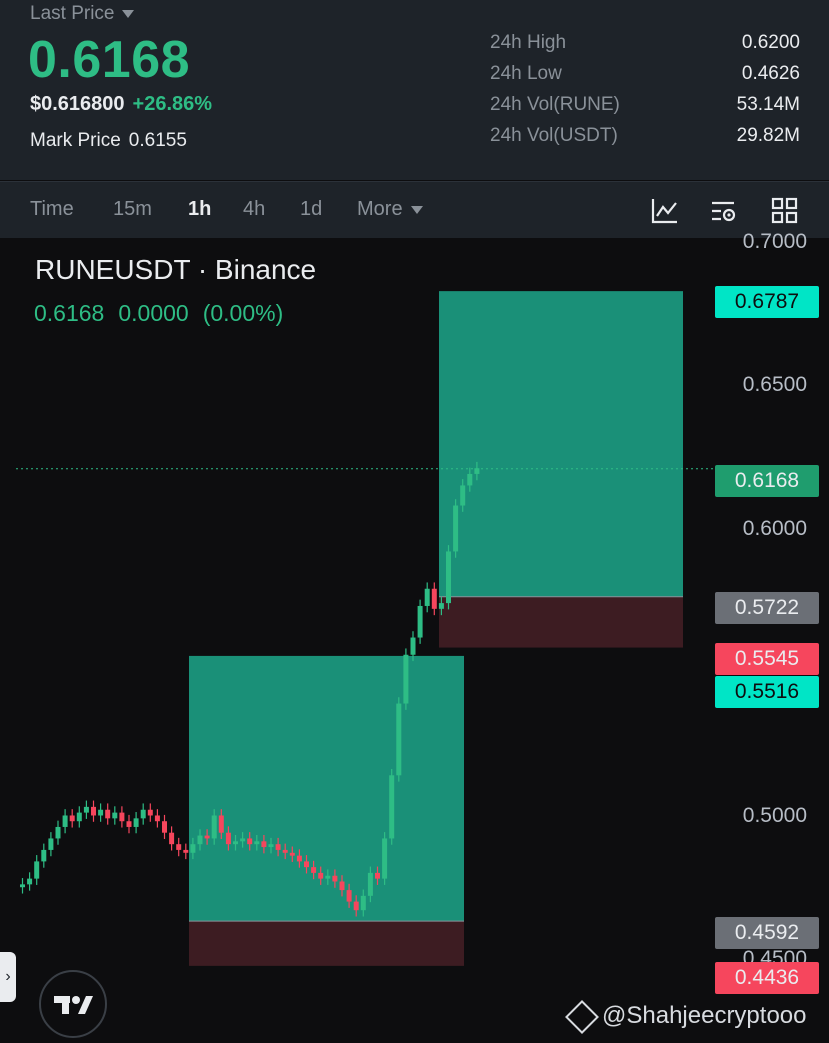  Describe the element at coordinates (767, 978) in the screenshot. I see `price-tag-stop-1: 0.4436` at that location.